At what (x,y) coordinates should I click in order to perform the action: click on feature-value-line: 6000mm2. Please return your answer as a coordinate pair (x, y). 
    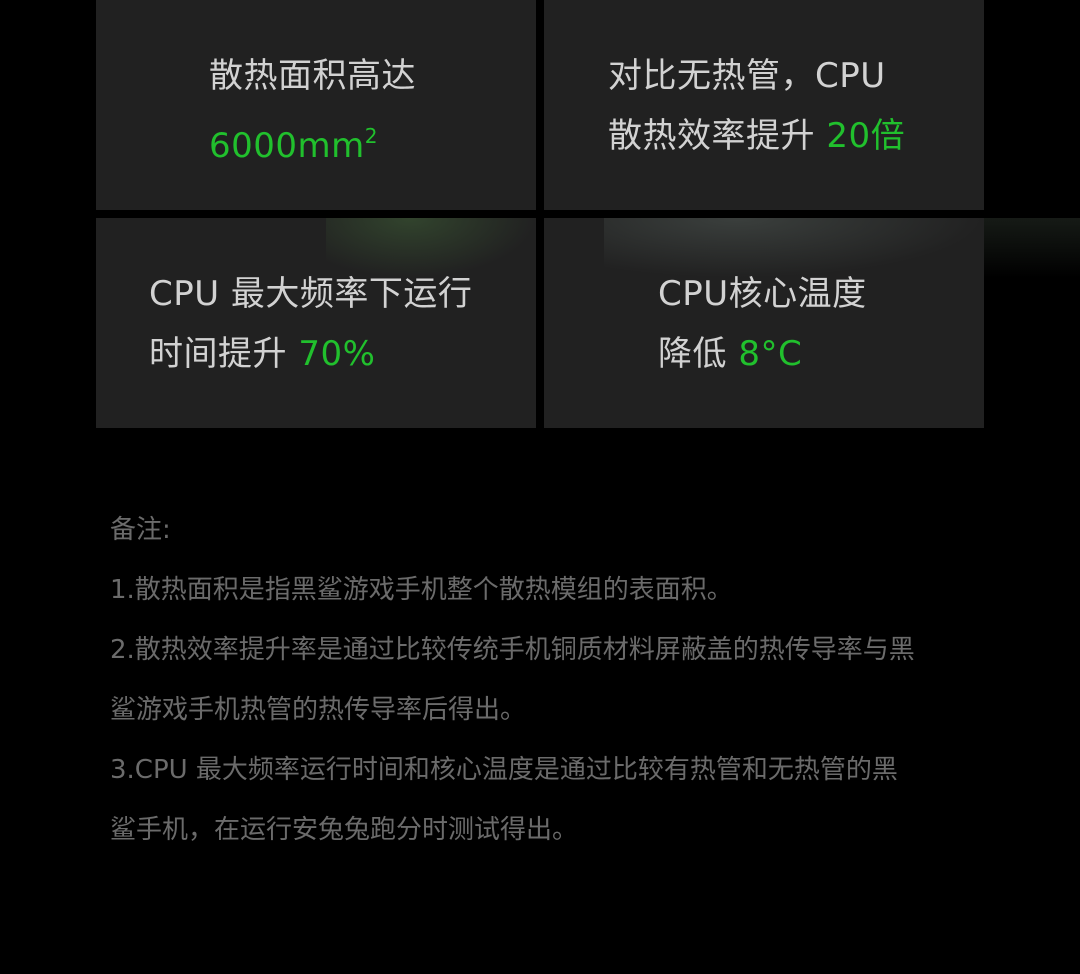
    Looking at the image, I should click on (312, 141).